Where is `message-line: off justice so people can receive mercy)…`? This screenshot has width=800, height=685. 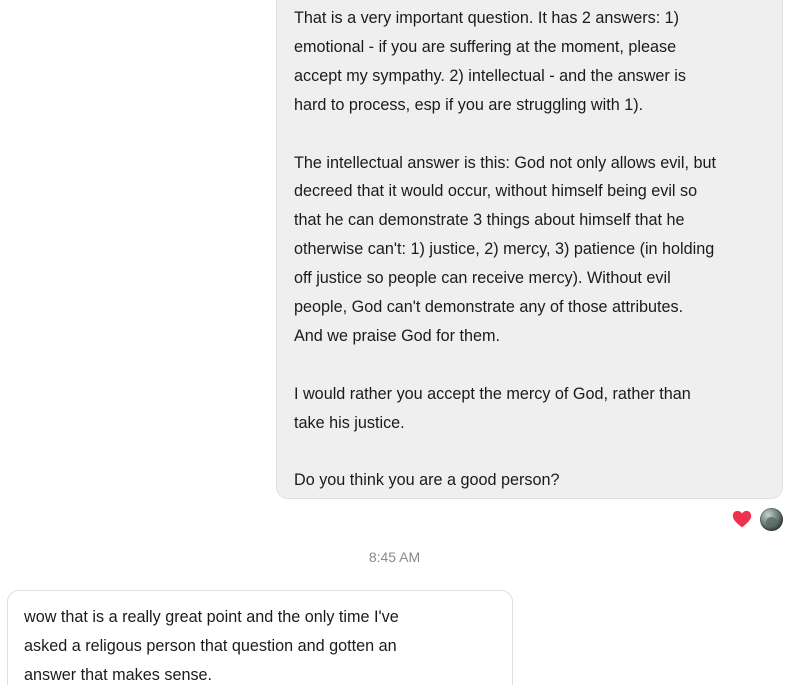
message-line: off justice so people can receive mercy)… is located at coordinates (482, 278).